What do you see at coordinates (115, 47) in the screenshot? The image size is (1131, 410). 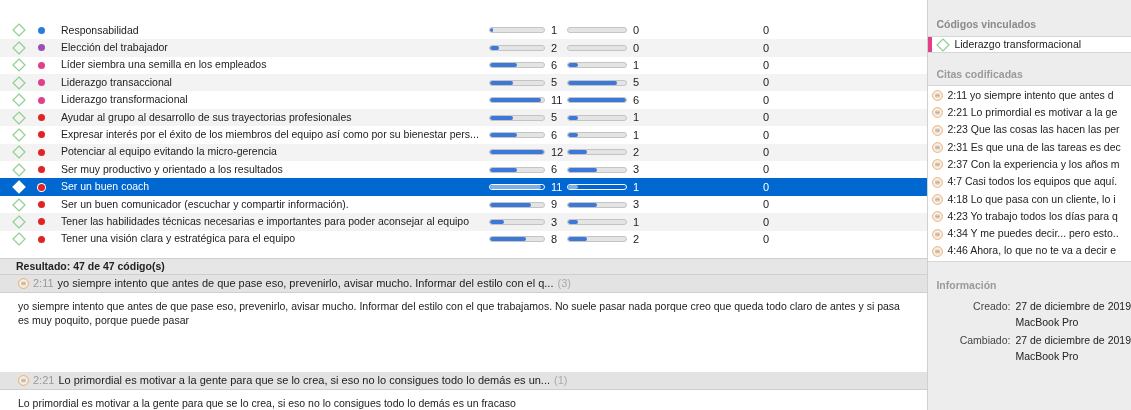 I see `code-name: Elección del trabajador` at bounding box center [115, 47].